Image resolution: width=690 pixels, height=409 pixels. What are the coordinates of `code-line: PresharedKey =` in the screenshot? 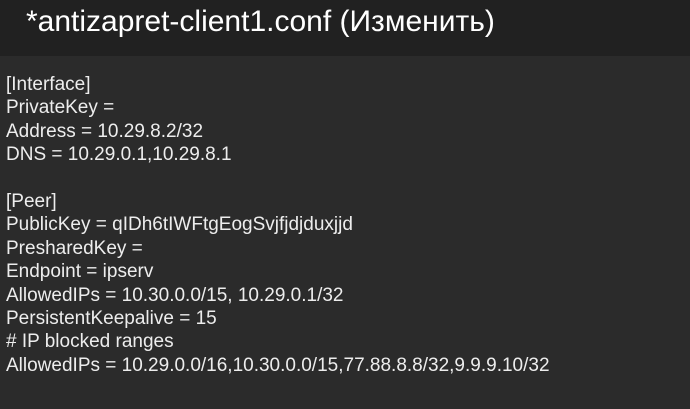 It's located at (346, 248).